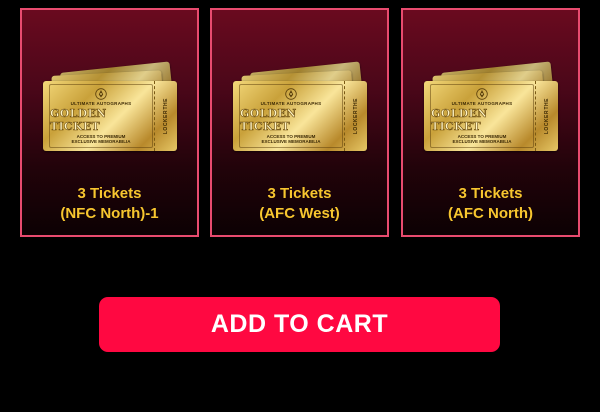 The width and height of the screenshot is (600, 412). Describe the element at coordinates (299, 213) in the screenshot. I see `product-division: (AFC West)` at that location.